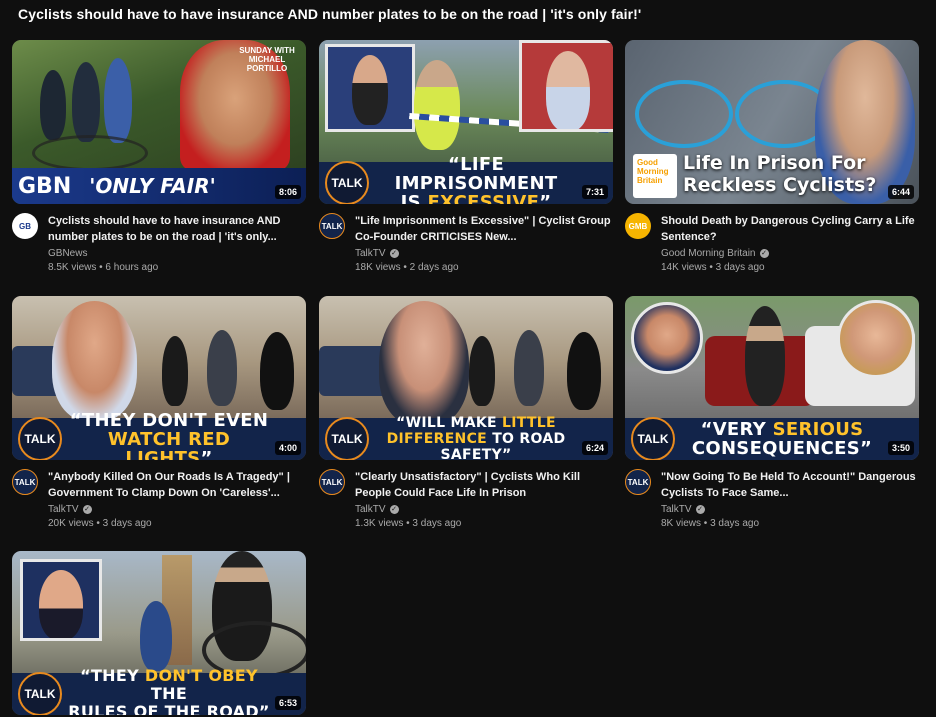 This screenshot has width=936, height=717. Describe the element at coordinates (483, 198) in the screenshot. I see `thumbnail-highlight: EXCESSIVE` at that location.